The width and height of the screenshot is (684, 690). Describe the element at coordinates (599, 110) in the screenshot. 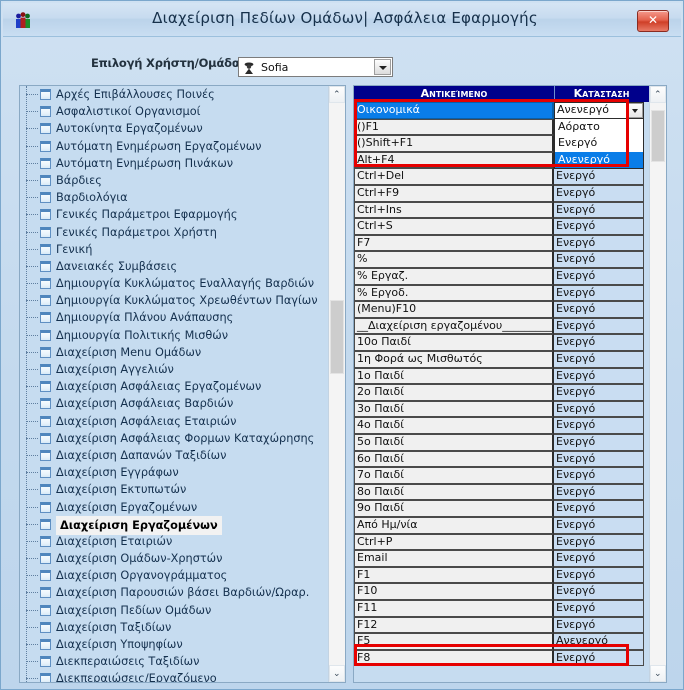

I see `state-combo: Ανενεργό` at that location.